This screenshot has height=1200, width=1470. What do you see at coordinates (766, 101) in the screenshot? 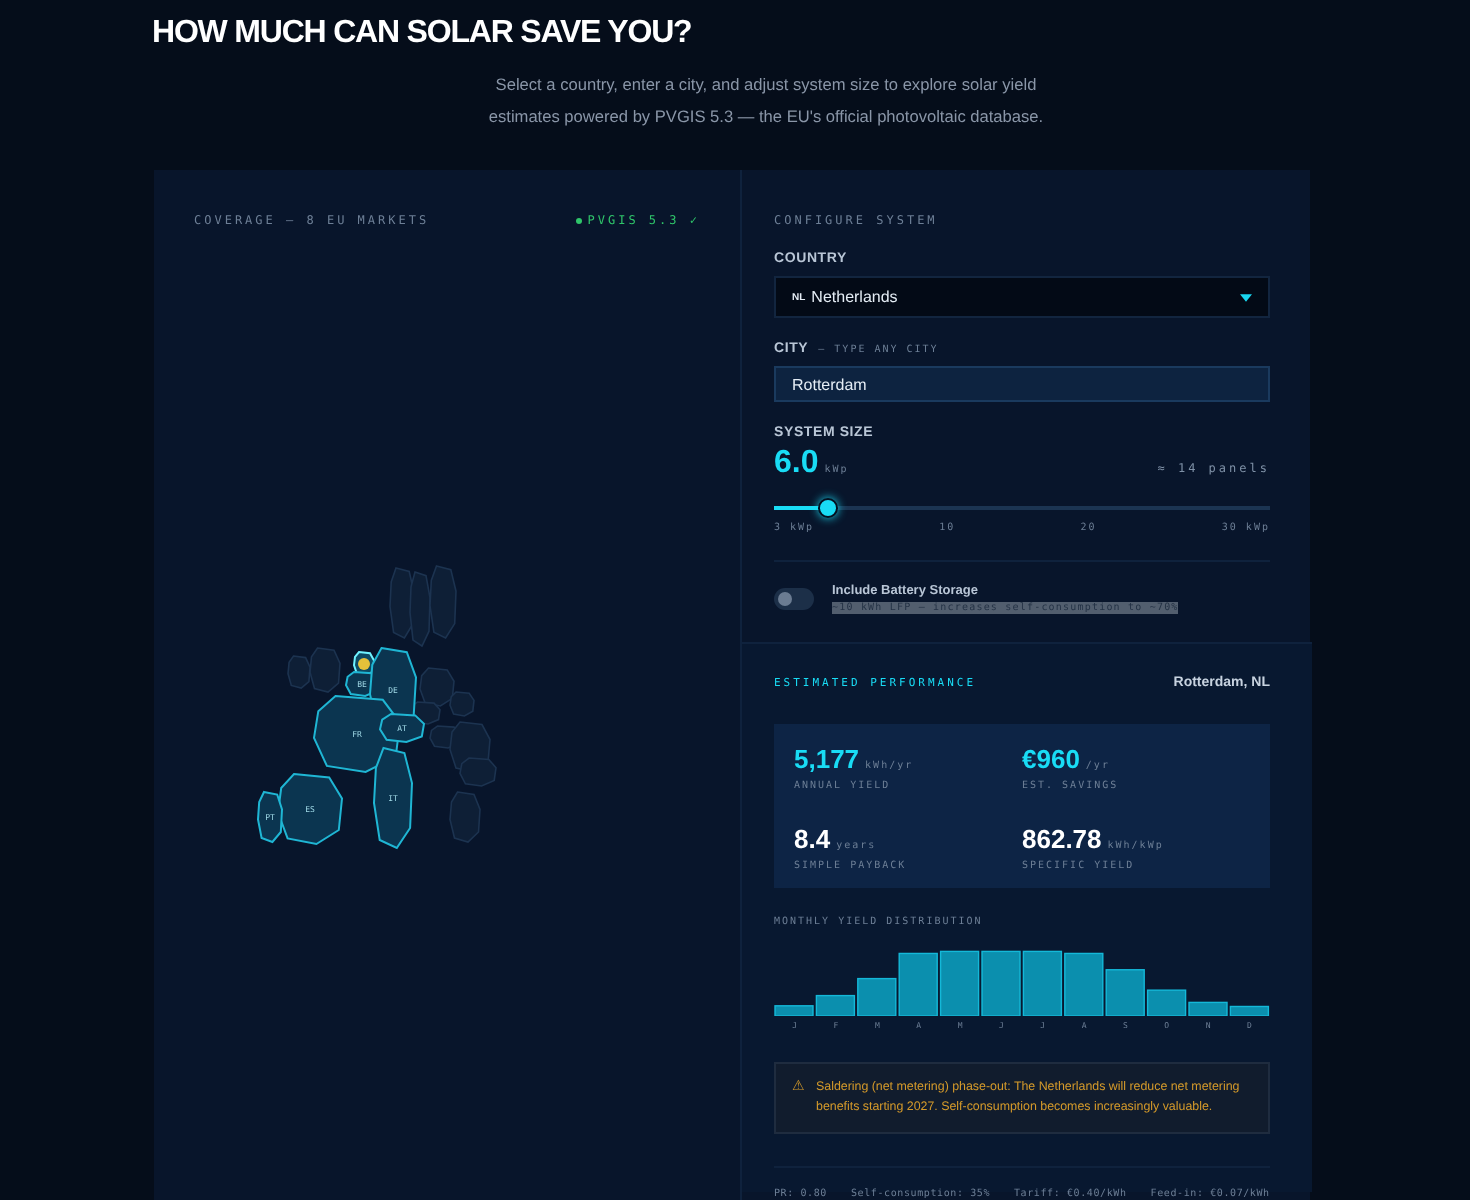
I see `page-subtitle: Select a country, enter a city, and adjust system size to explore solar yield estimates powered by PVGIS 5.3 — the EU's official photovoltaic database.` at bounding box center [766, 101].